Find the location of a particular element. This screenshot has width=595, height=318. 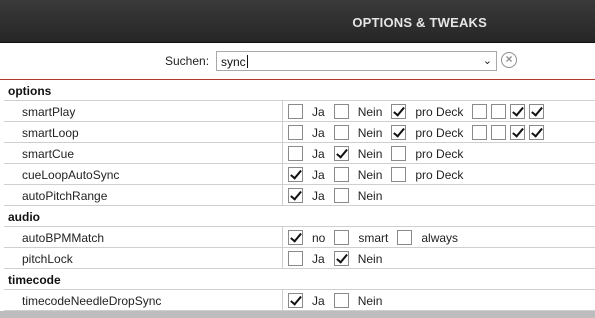

option-row-timecodeNeedleDropSync: timecodeNeedleDropSync Ja Nein is located at coordinates (299, 300).